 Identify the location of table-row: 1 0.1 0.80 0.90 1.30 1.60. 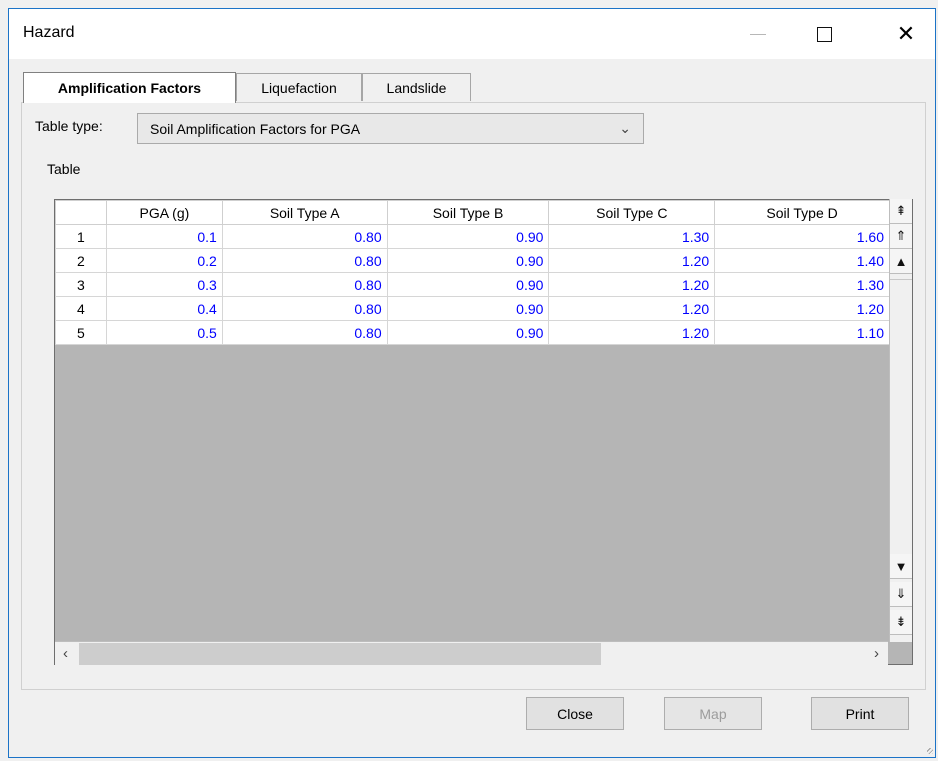
(472, 236).